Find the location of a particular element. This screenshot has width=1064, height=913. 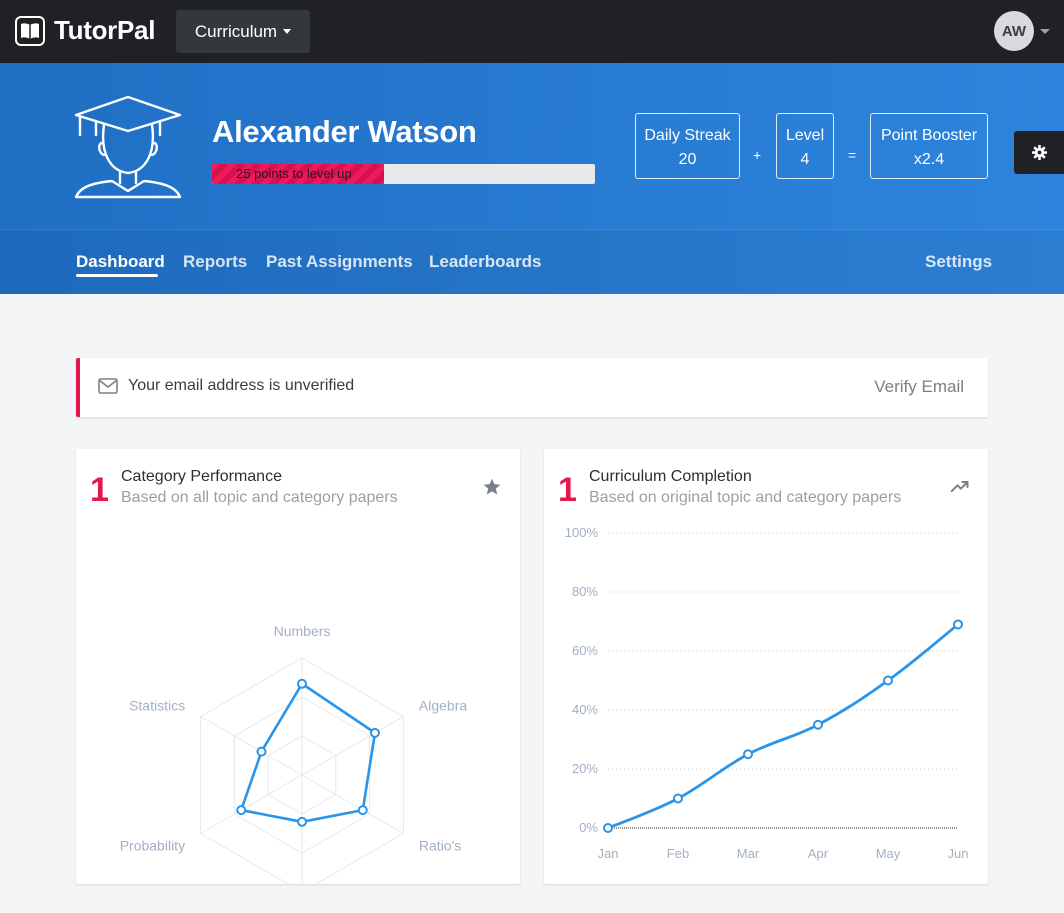

curriculum-dropdown: Curriculum is located at coordinates (243, 31).